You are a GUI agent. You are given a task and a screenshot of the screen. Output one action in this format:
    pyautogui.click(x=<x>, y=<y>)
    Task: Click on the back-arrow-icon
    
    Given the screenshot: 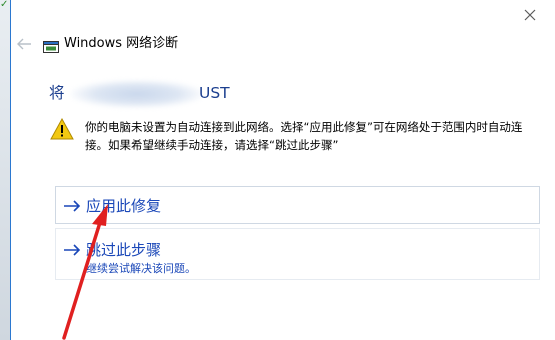 What is the action you would take?
    pyautogui.click(x=24, y=44)
    